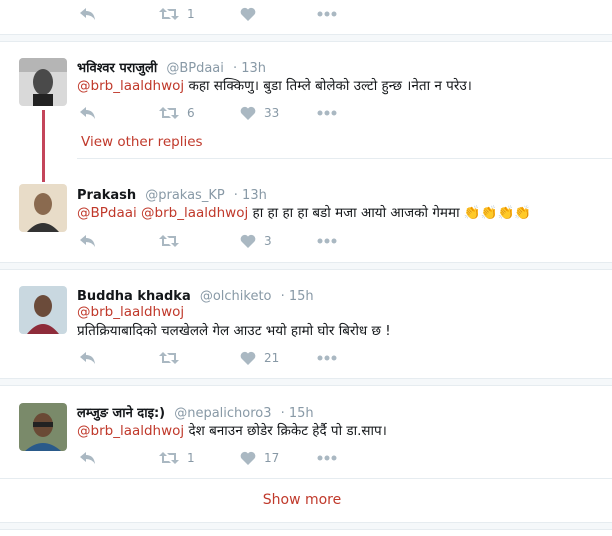  I want to click on display-name: Prakash, so click(106, 195).